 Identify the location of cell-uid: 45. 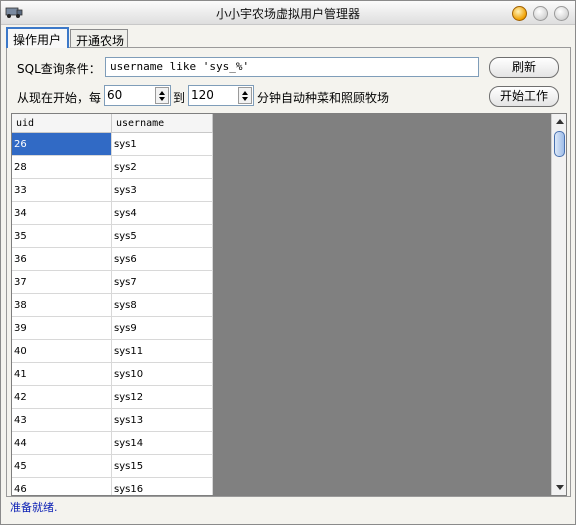
(62, 466).